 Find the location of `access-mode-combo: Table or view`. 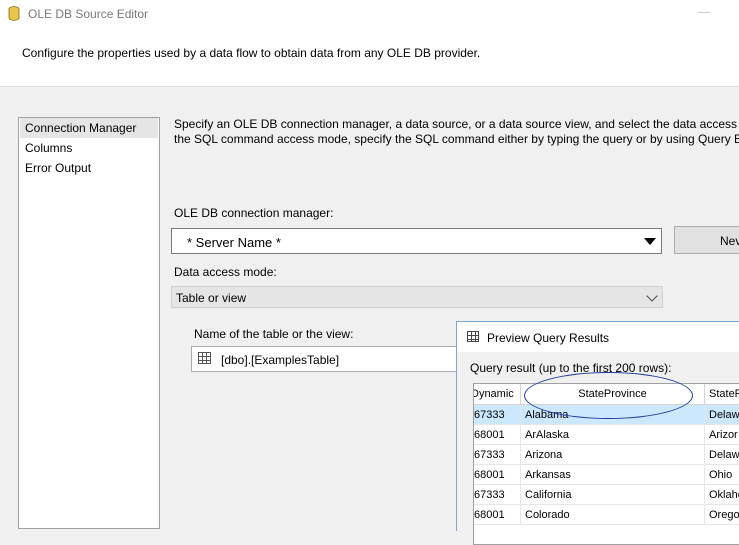

access-mode-combo: Table or view is located at coordinates (417, 297).